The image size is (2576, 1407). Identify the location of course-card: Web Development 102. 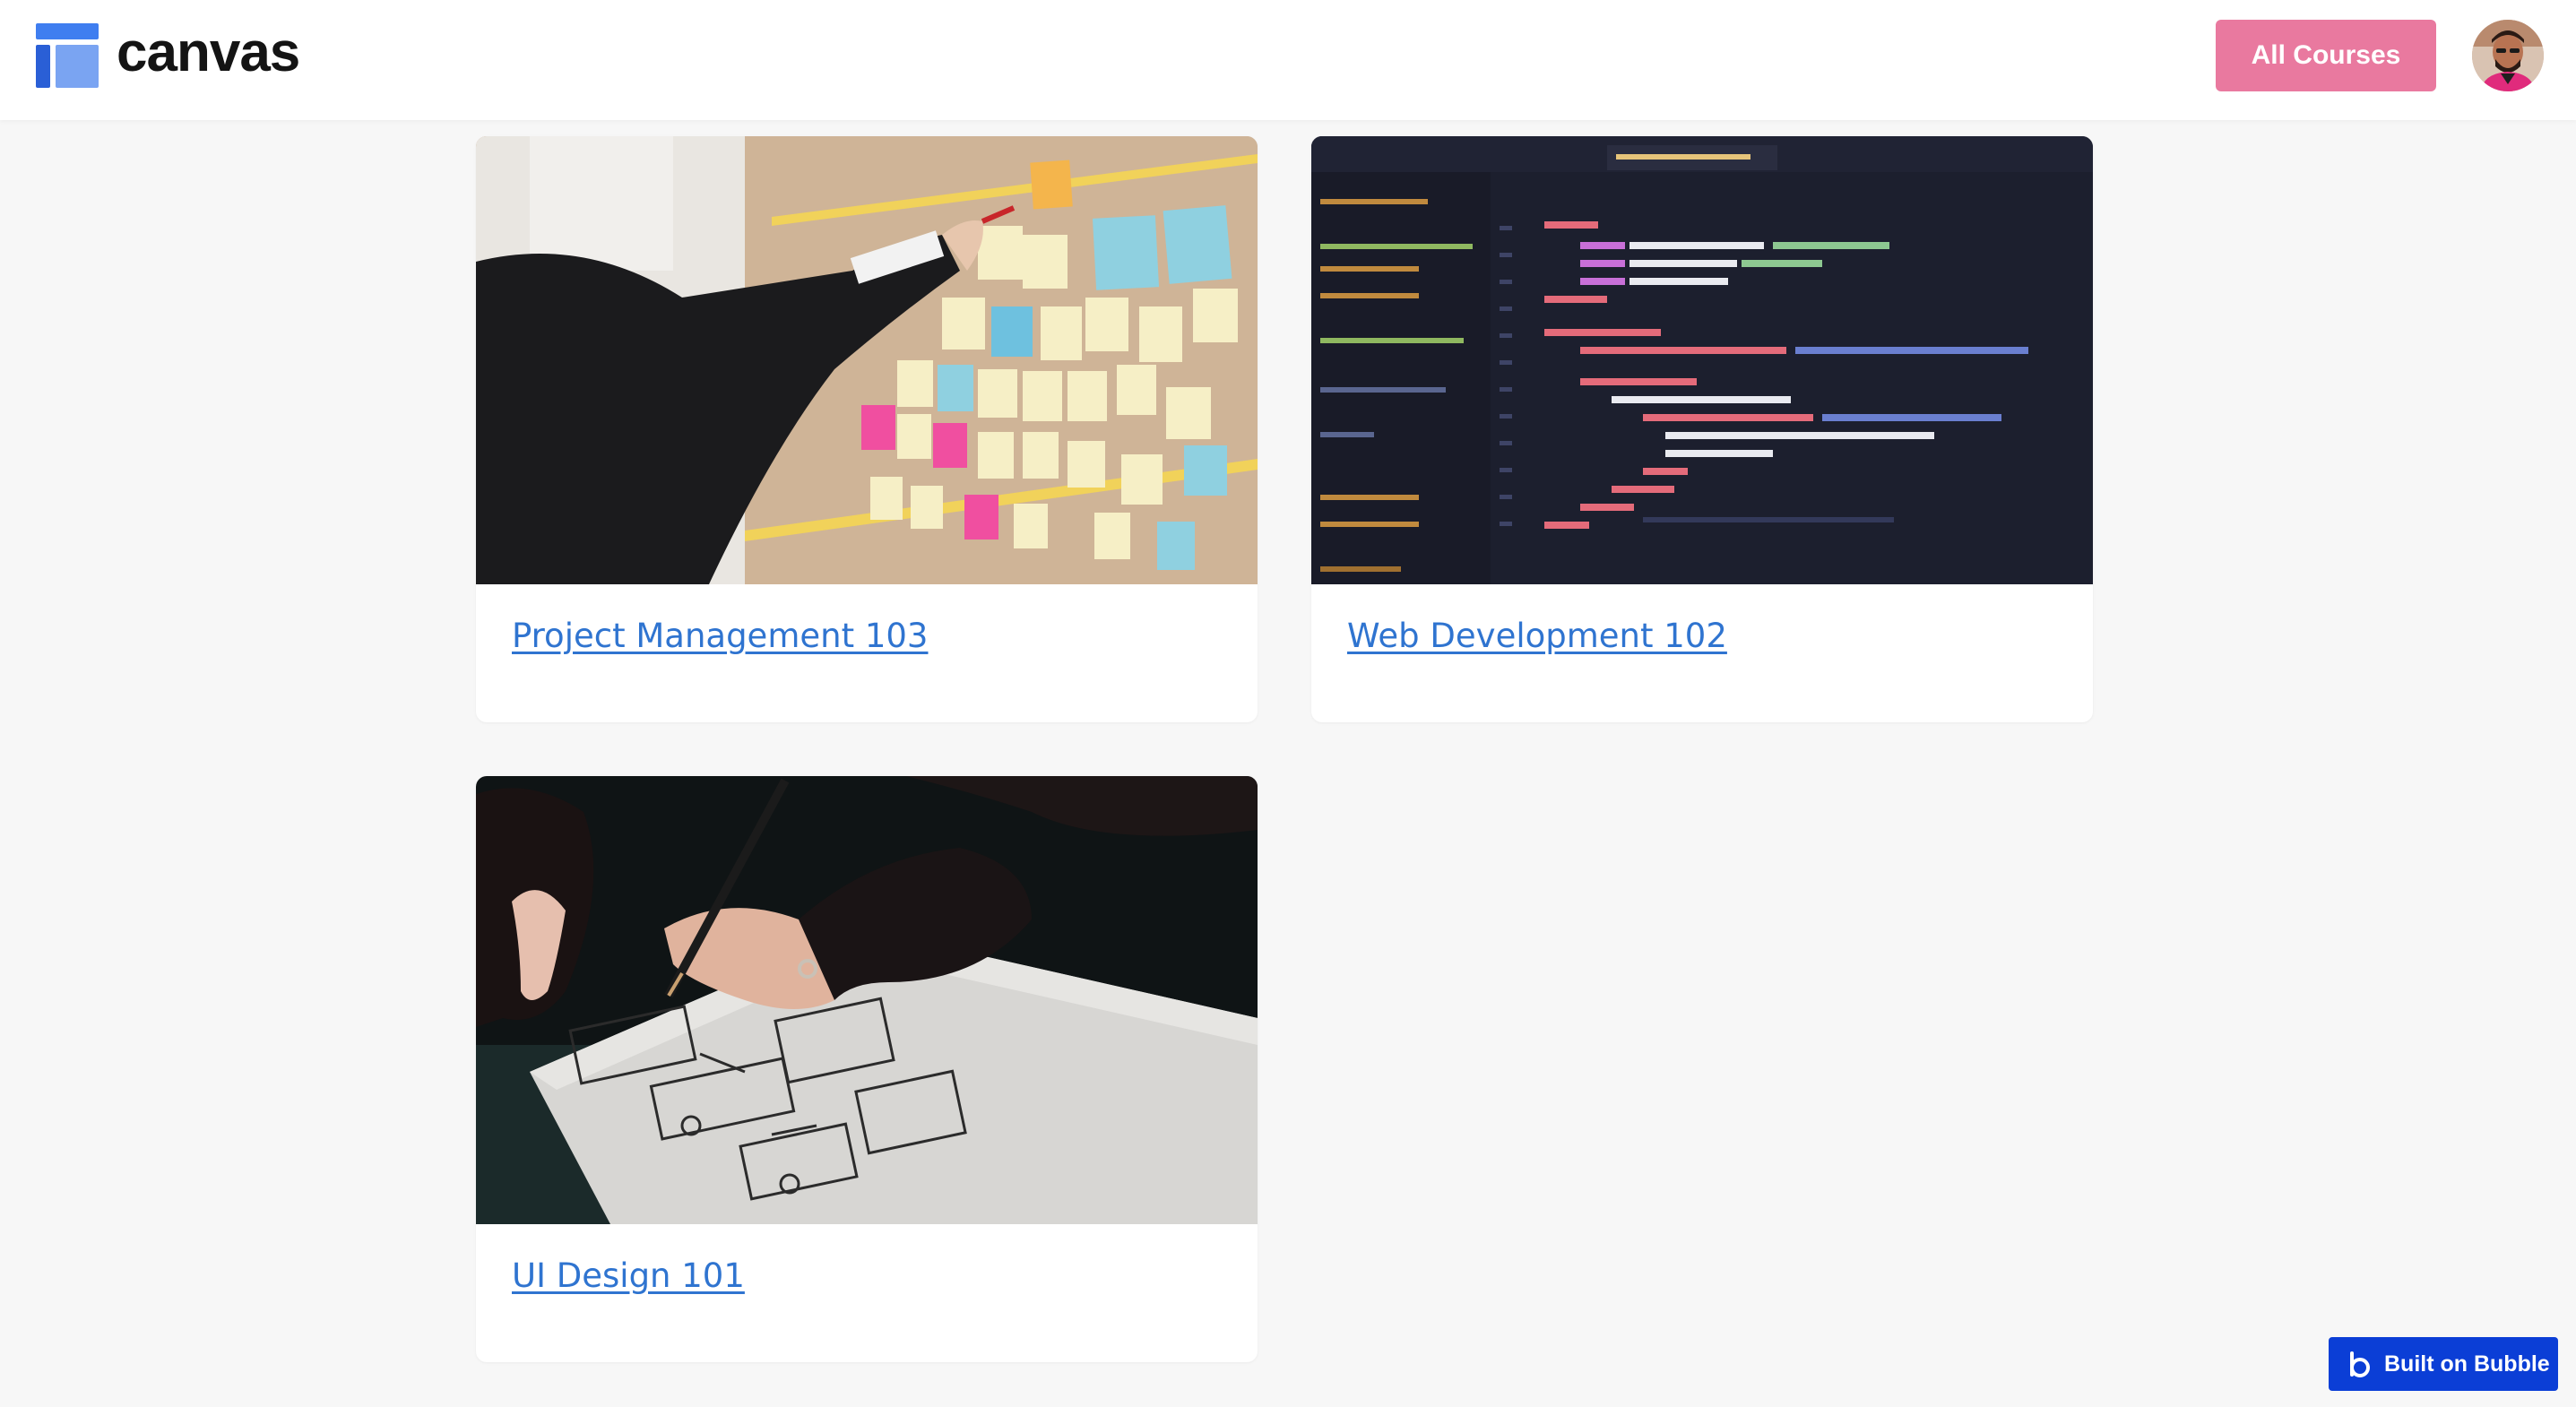
(1702, 429).